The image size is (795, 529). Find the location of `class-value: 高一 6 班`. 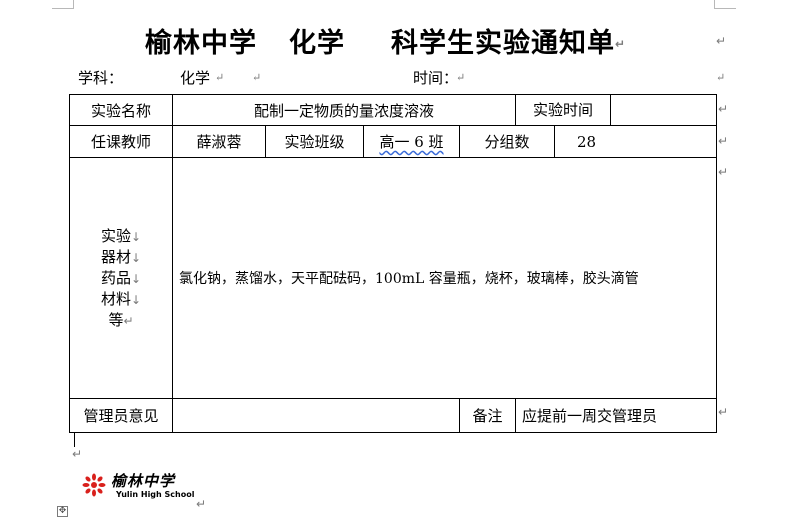

class-value: 高一 6 班 is located at coordinates (411, 141).